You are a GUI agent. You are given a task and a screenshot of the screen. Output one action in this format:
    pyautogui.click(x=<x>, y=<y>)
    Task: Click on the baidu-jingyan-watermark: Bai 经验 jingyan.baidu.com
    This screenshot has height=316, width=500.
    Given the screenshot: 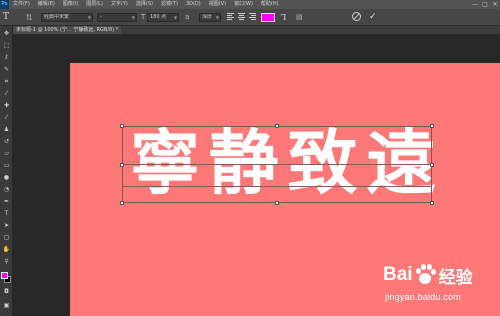 What is the action you would take?
    pyautogui.click(x=440, y=287)
    